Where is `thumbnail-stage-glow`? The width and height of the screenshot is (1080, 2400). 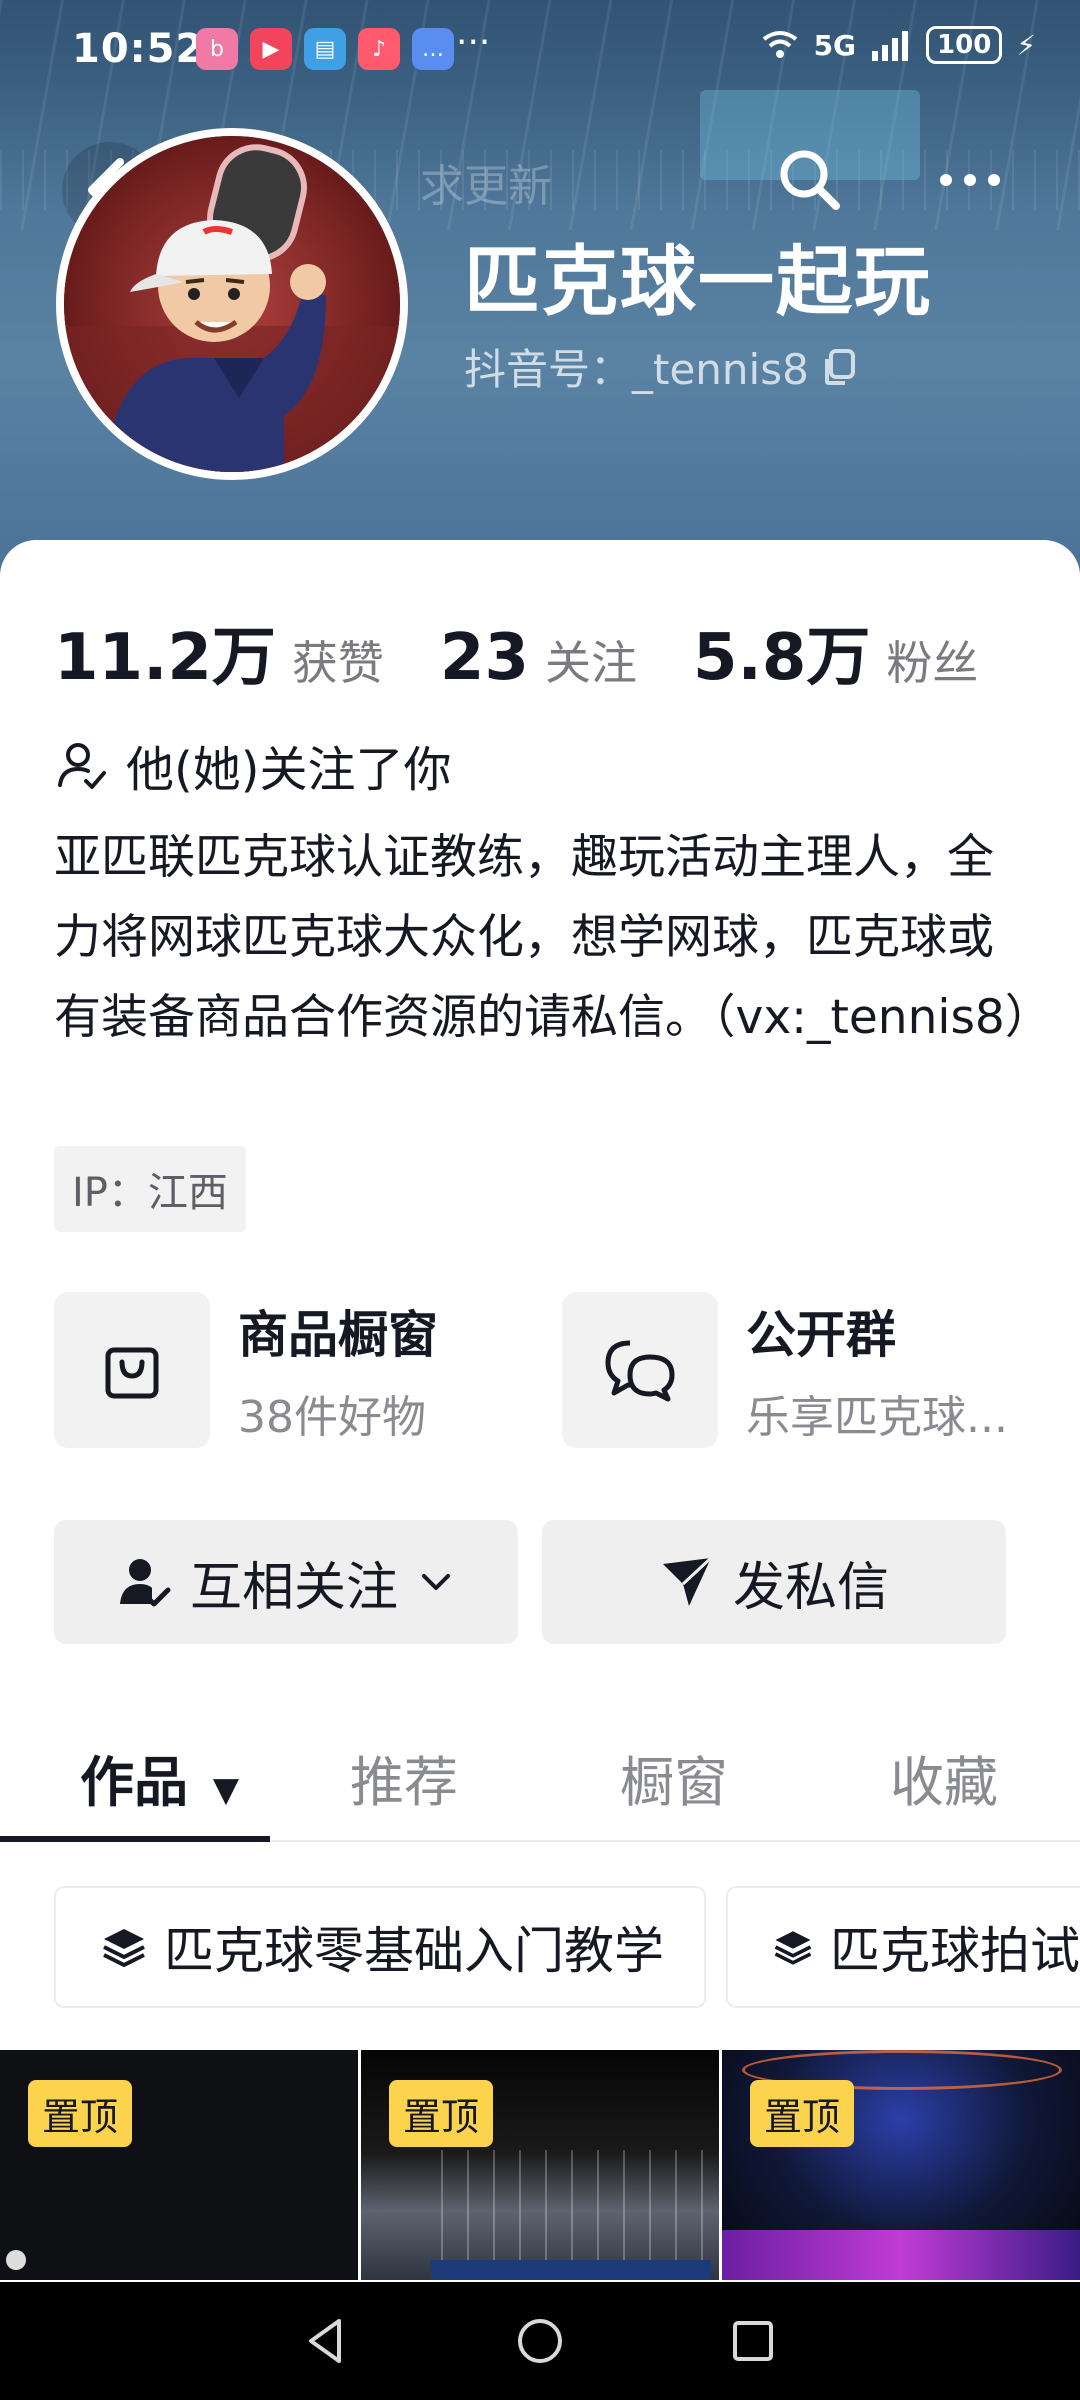 thumbnail-stage-glow is located at coordinates (901, 2255).